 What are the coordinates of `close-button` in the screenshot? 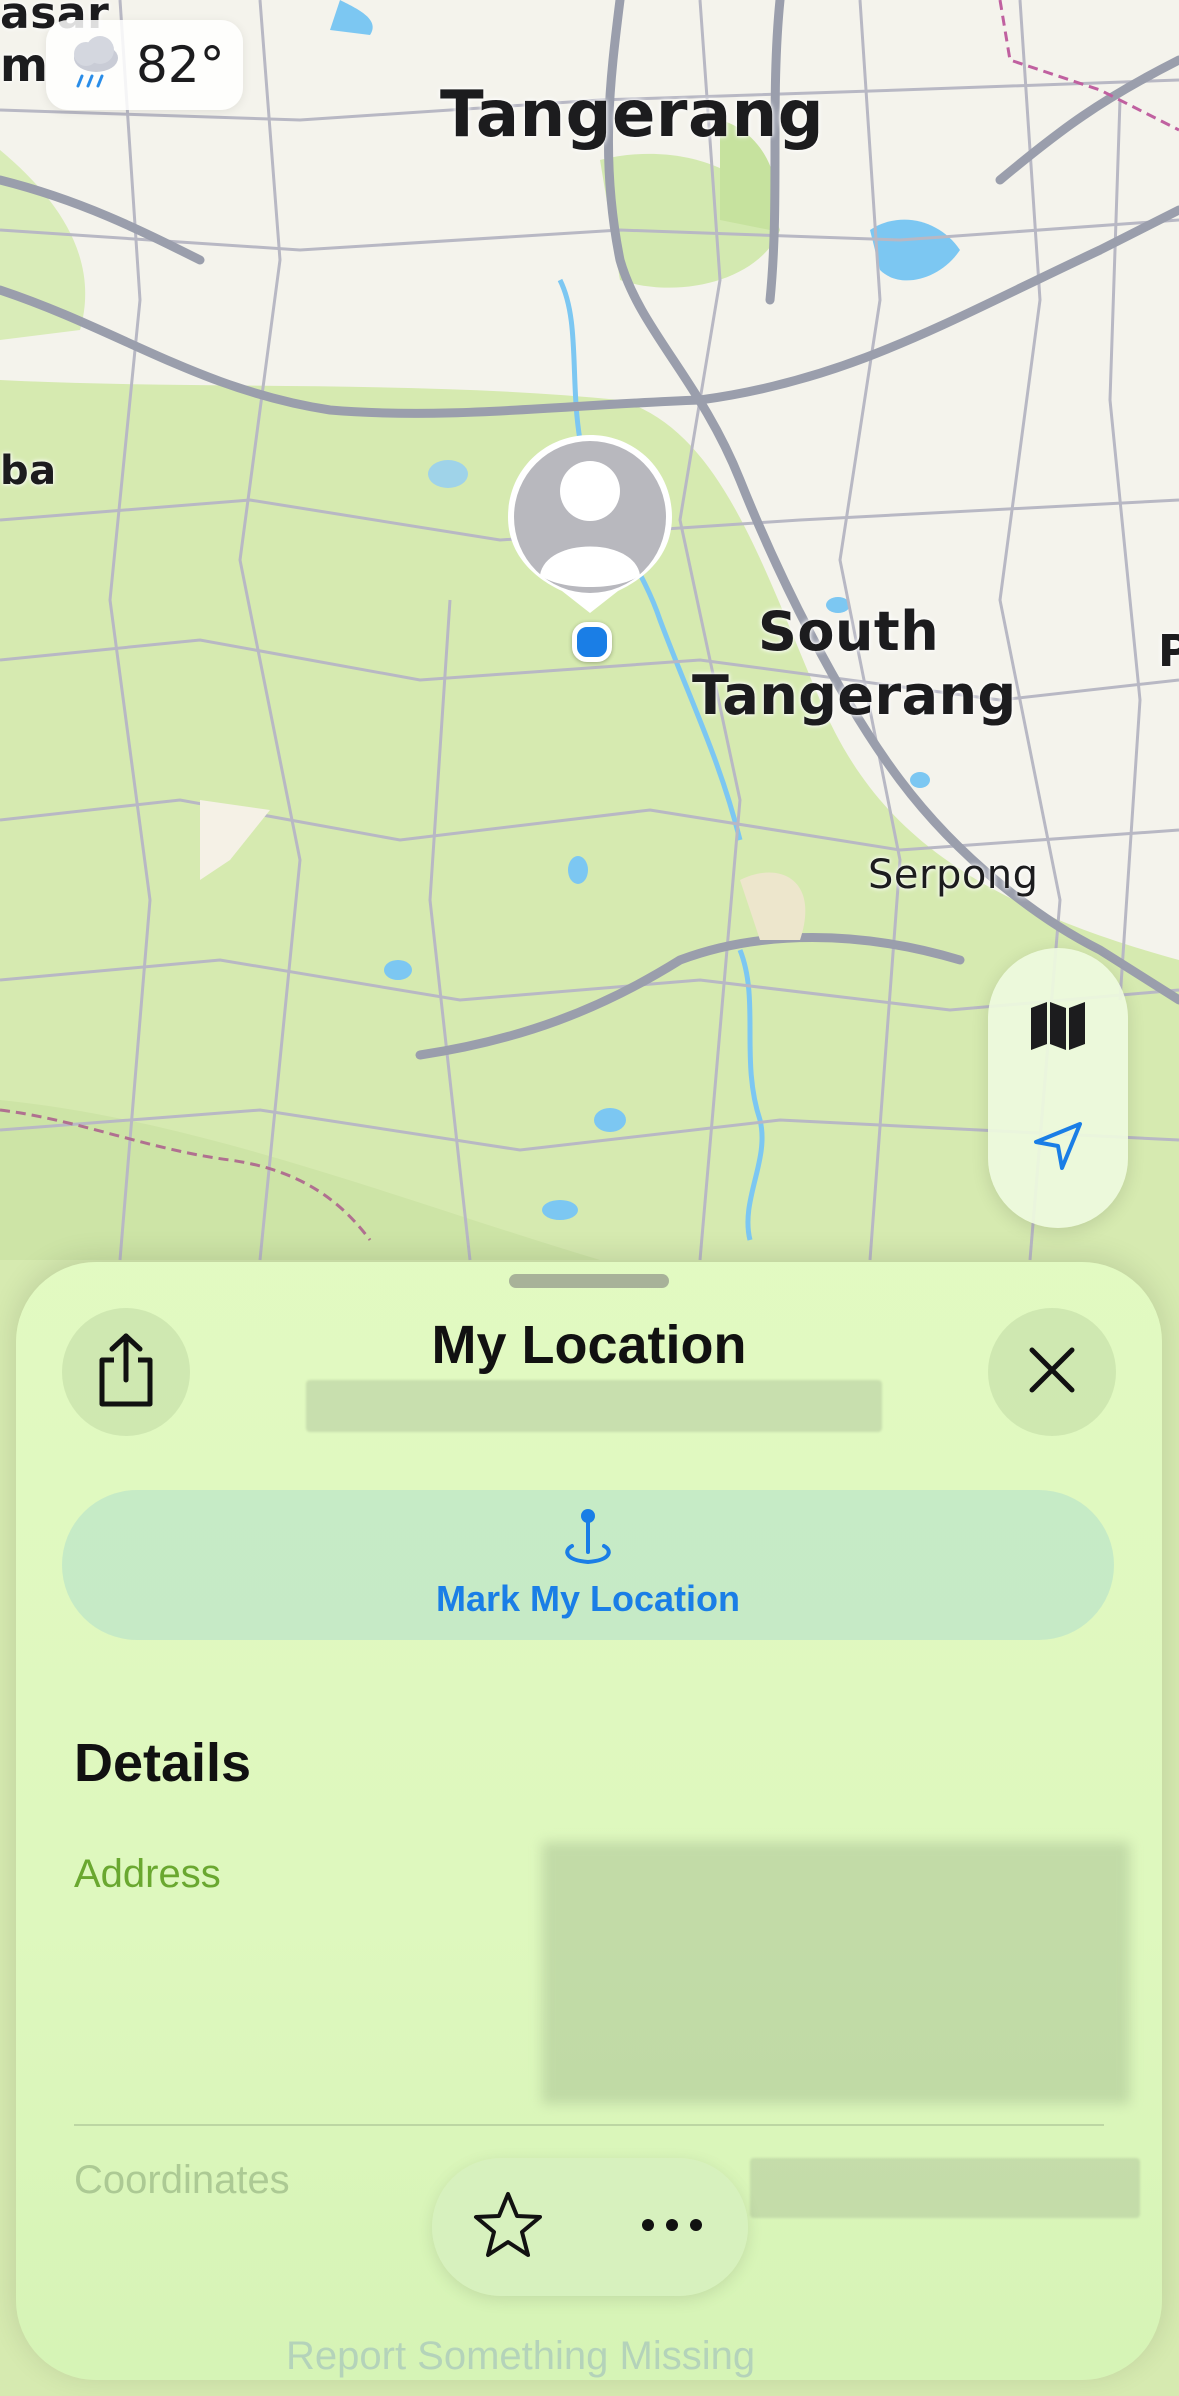 It's located at (1052, 1372).